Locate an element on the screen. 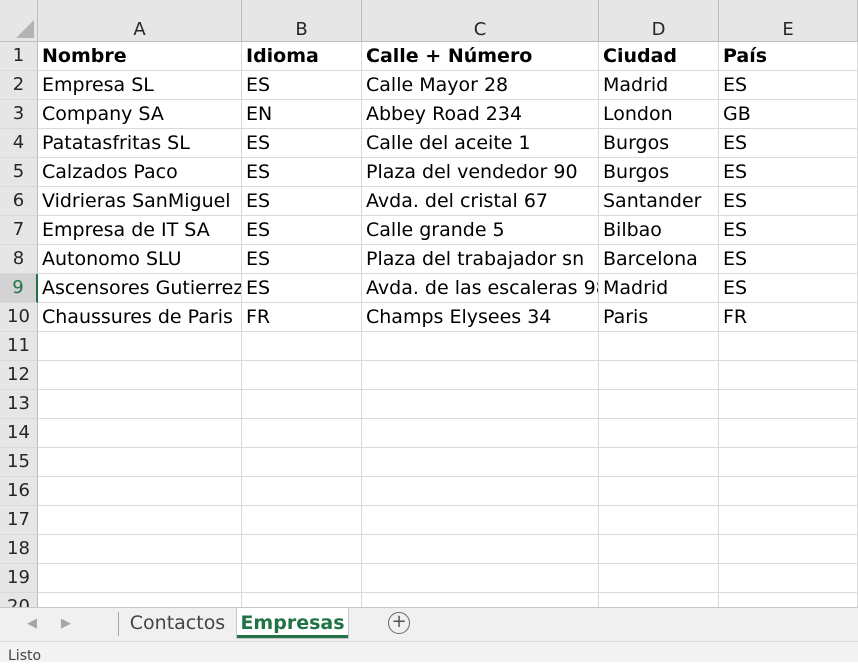  row-header-12: 12 is located at coordinates (19, 375).